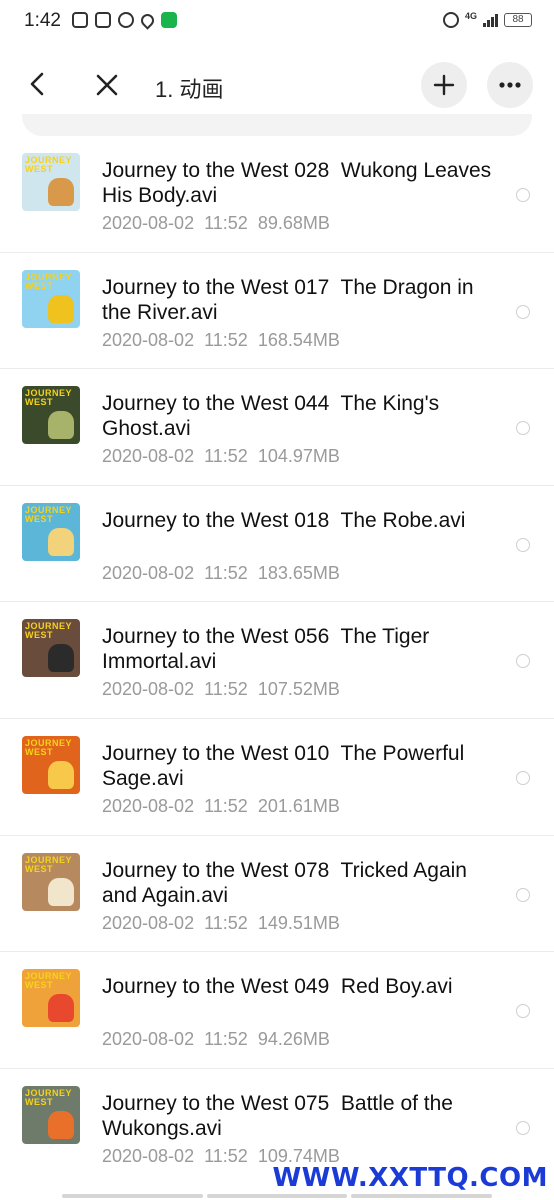 This screenshot has height=1200, width=554. What do you see at coordinates (490, 20) in the screenshot?
I see `signal-icon` at bounding box center [490, 20].